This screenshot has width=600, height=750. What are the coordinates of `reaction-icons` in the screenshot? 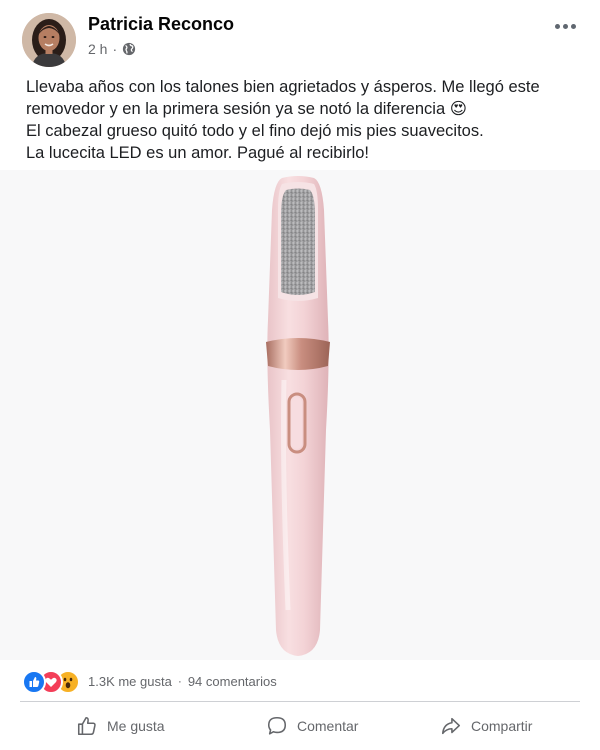 It's located at (52, 682).